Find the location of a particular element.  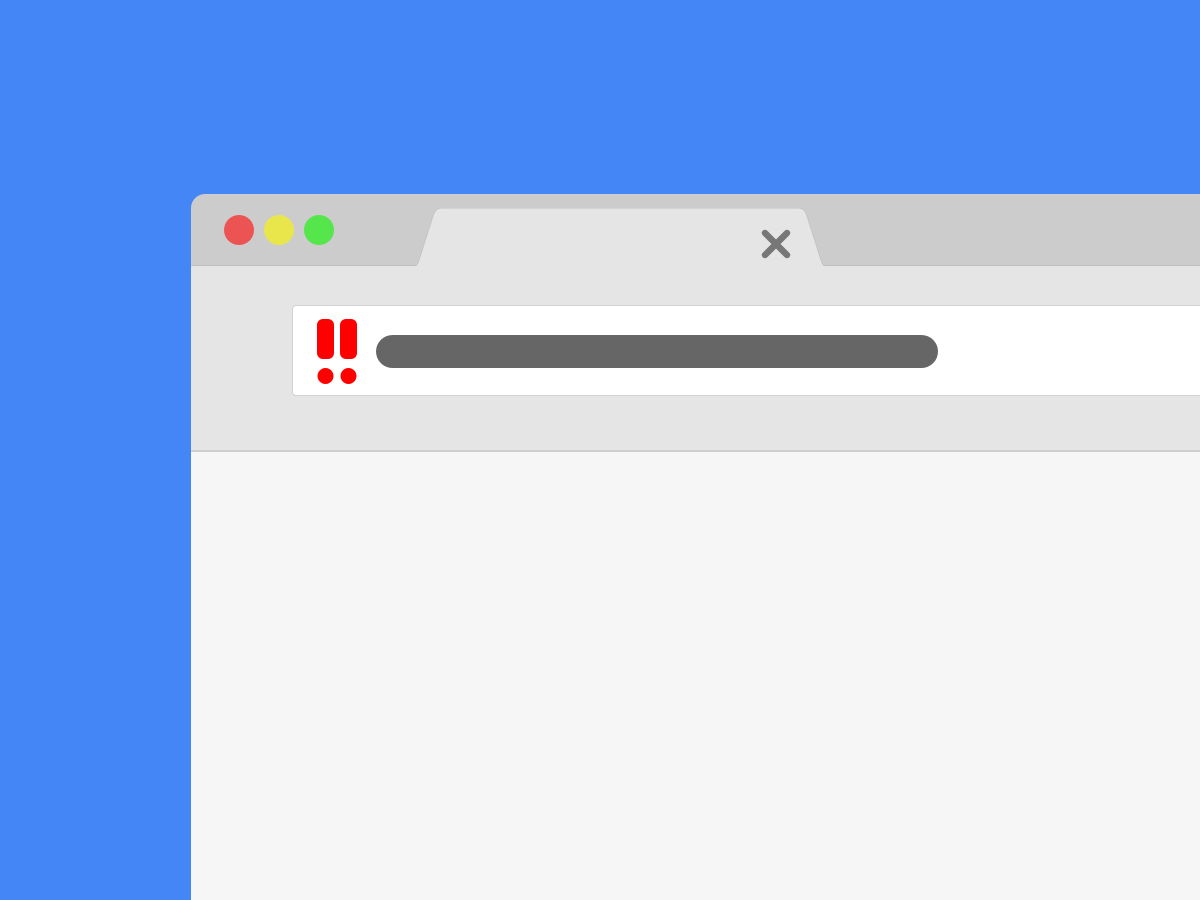

window-maximize-button is located at coordinates (319, 230).